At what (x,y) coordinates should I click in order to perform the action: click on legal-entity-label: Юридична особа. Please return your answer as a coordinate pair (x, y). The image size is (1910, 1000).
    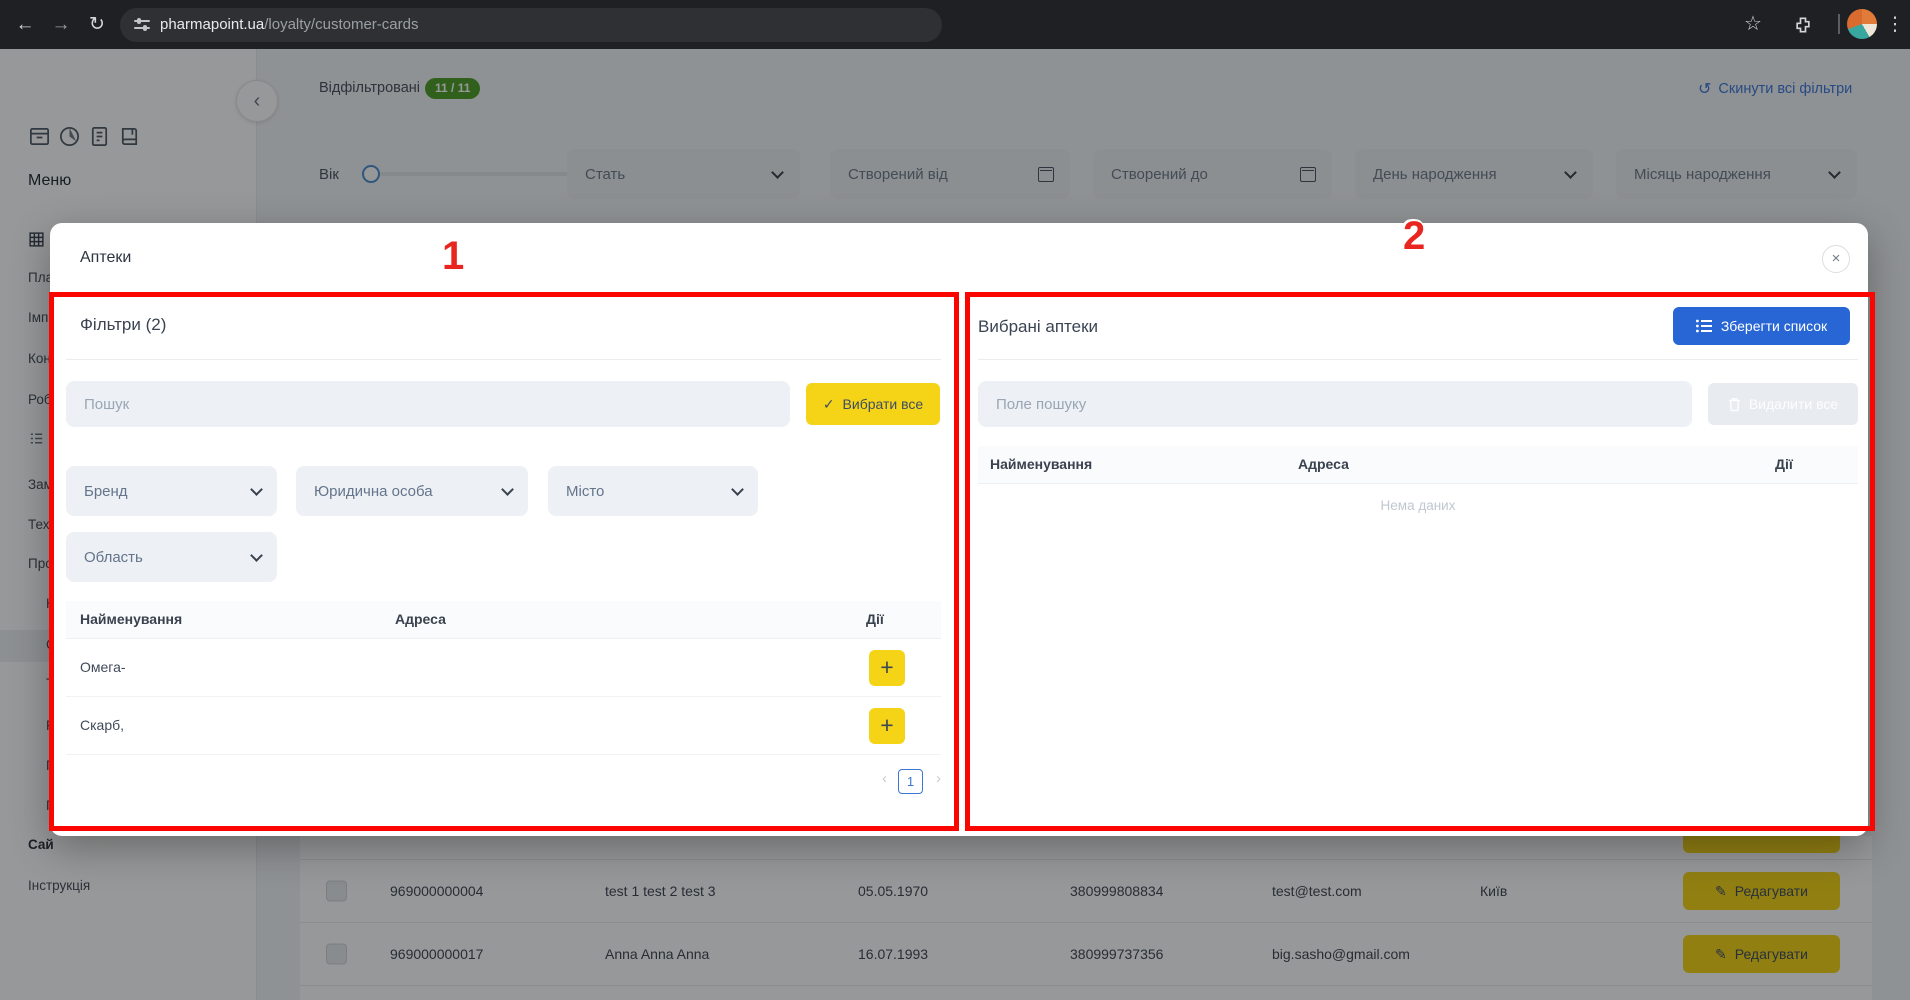
    Looking at the image, I should click on (373, 491).